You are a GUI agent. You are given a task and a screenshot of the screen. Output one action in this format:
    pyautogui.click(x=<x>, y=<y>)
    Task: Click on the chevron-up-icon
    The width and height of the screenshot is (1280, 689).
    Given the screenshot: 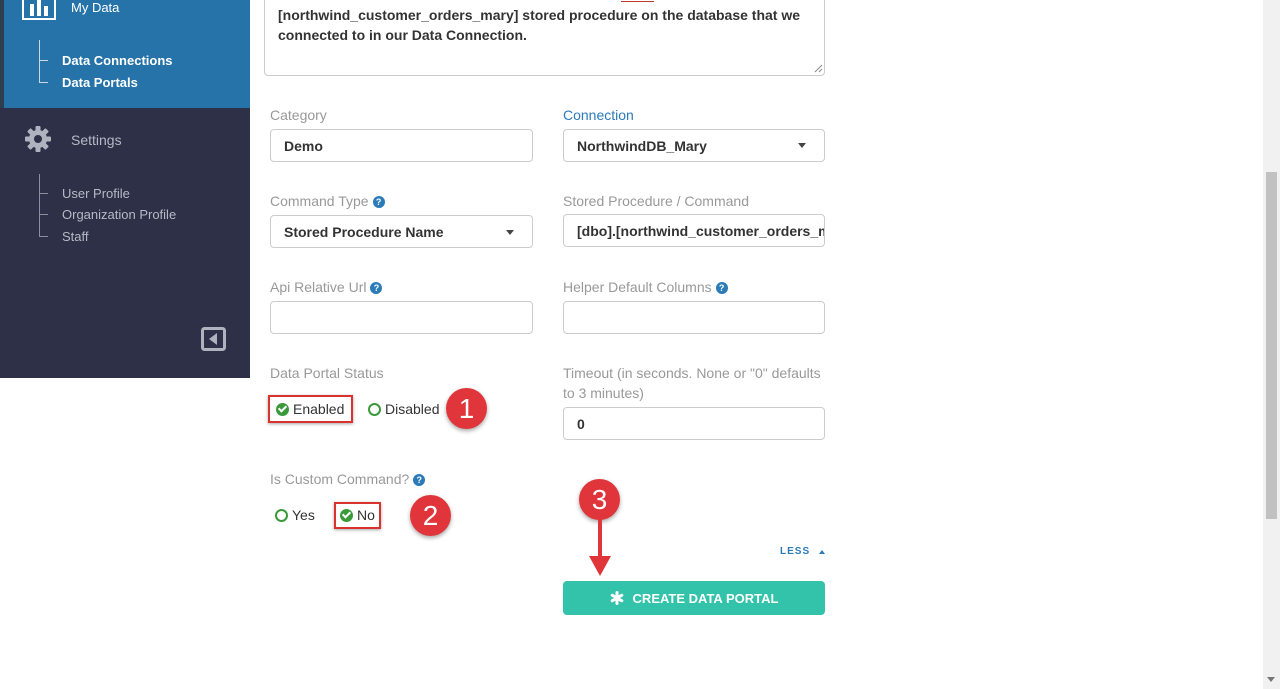 What is the action you would take?
    pyautogui.click(x=822, y=552)
    